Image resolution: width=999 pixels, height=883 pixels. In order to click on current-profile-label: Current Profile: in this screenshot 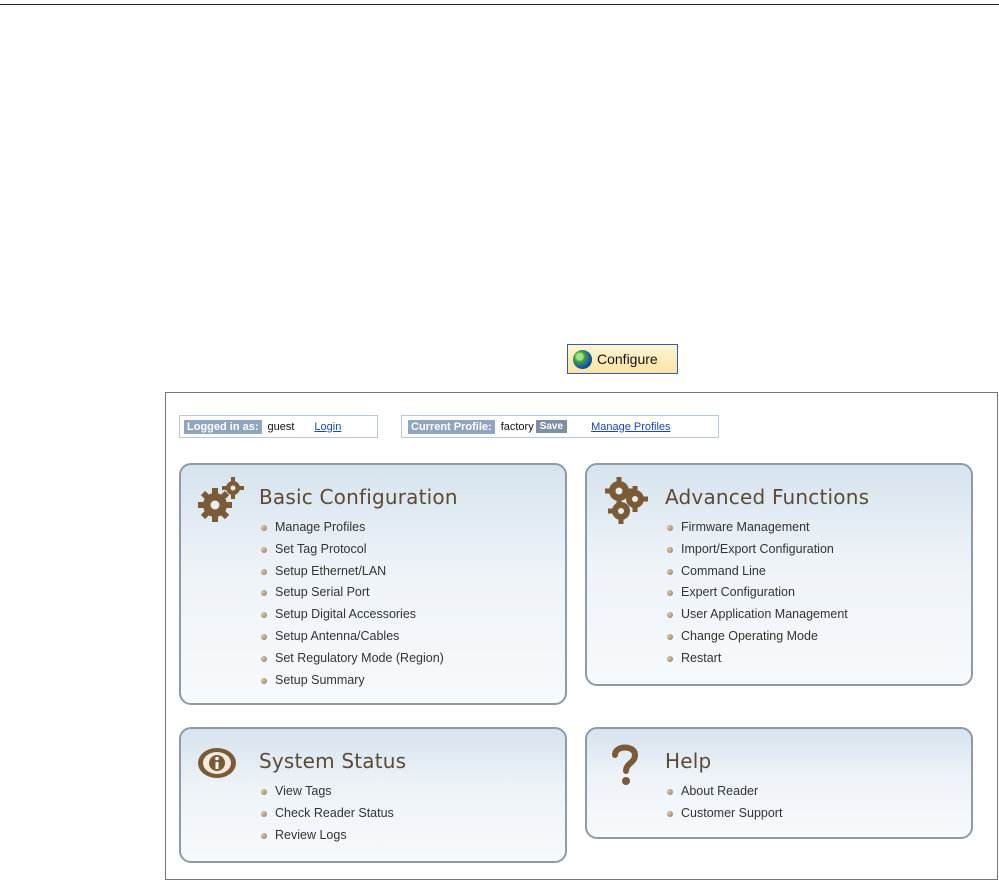, I will do `click(451, 426)`.